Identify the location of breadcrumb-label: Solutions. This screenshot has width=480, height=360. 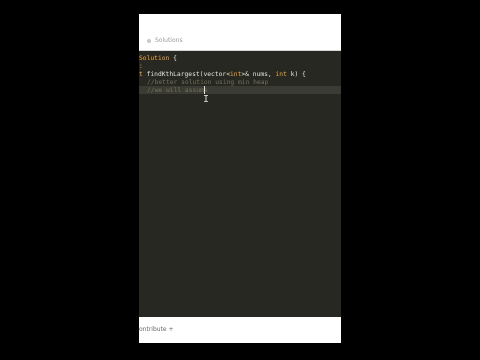
(169, 40).